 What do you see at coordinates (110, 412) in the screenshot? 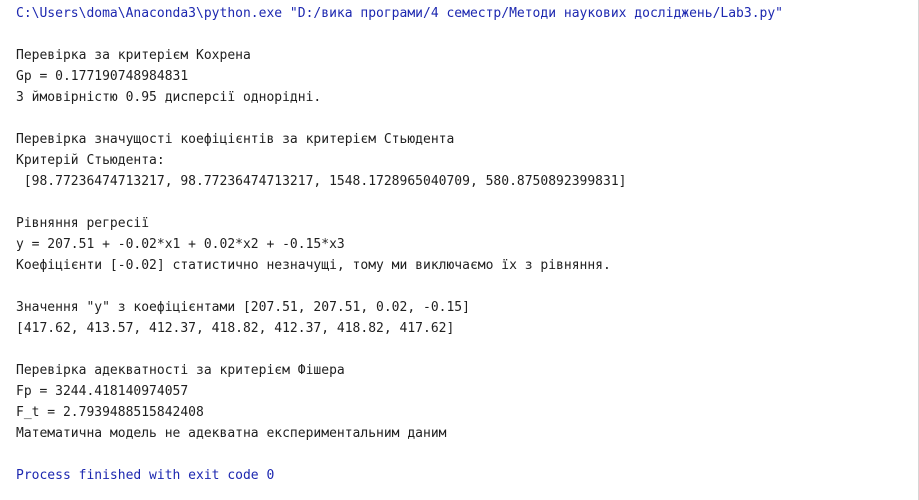
I see `ft-value: F_t = 2.7939488515842408` at bounding box center [110, 412].